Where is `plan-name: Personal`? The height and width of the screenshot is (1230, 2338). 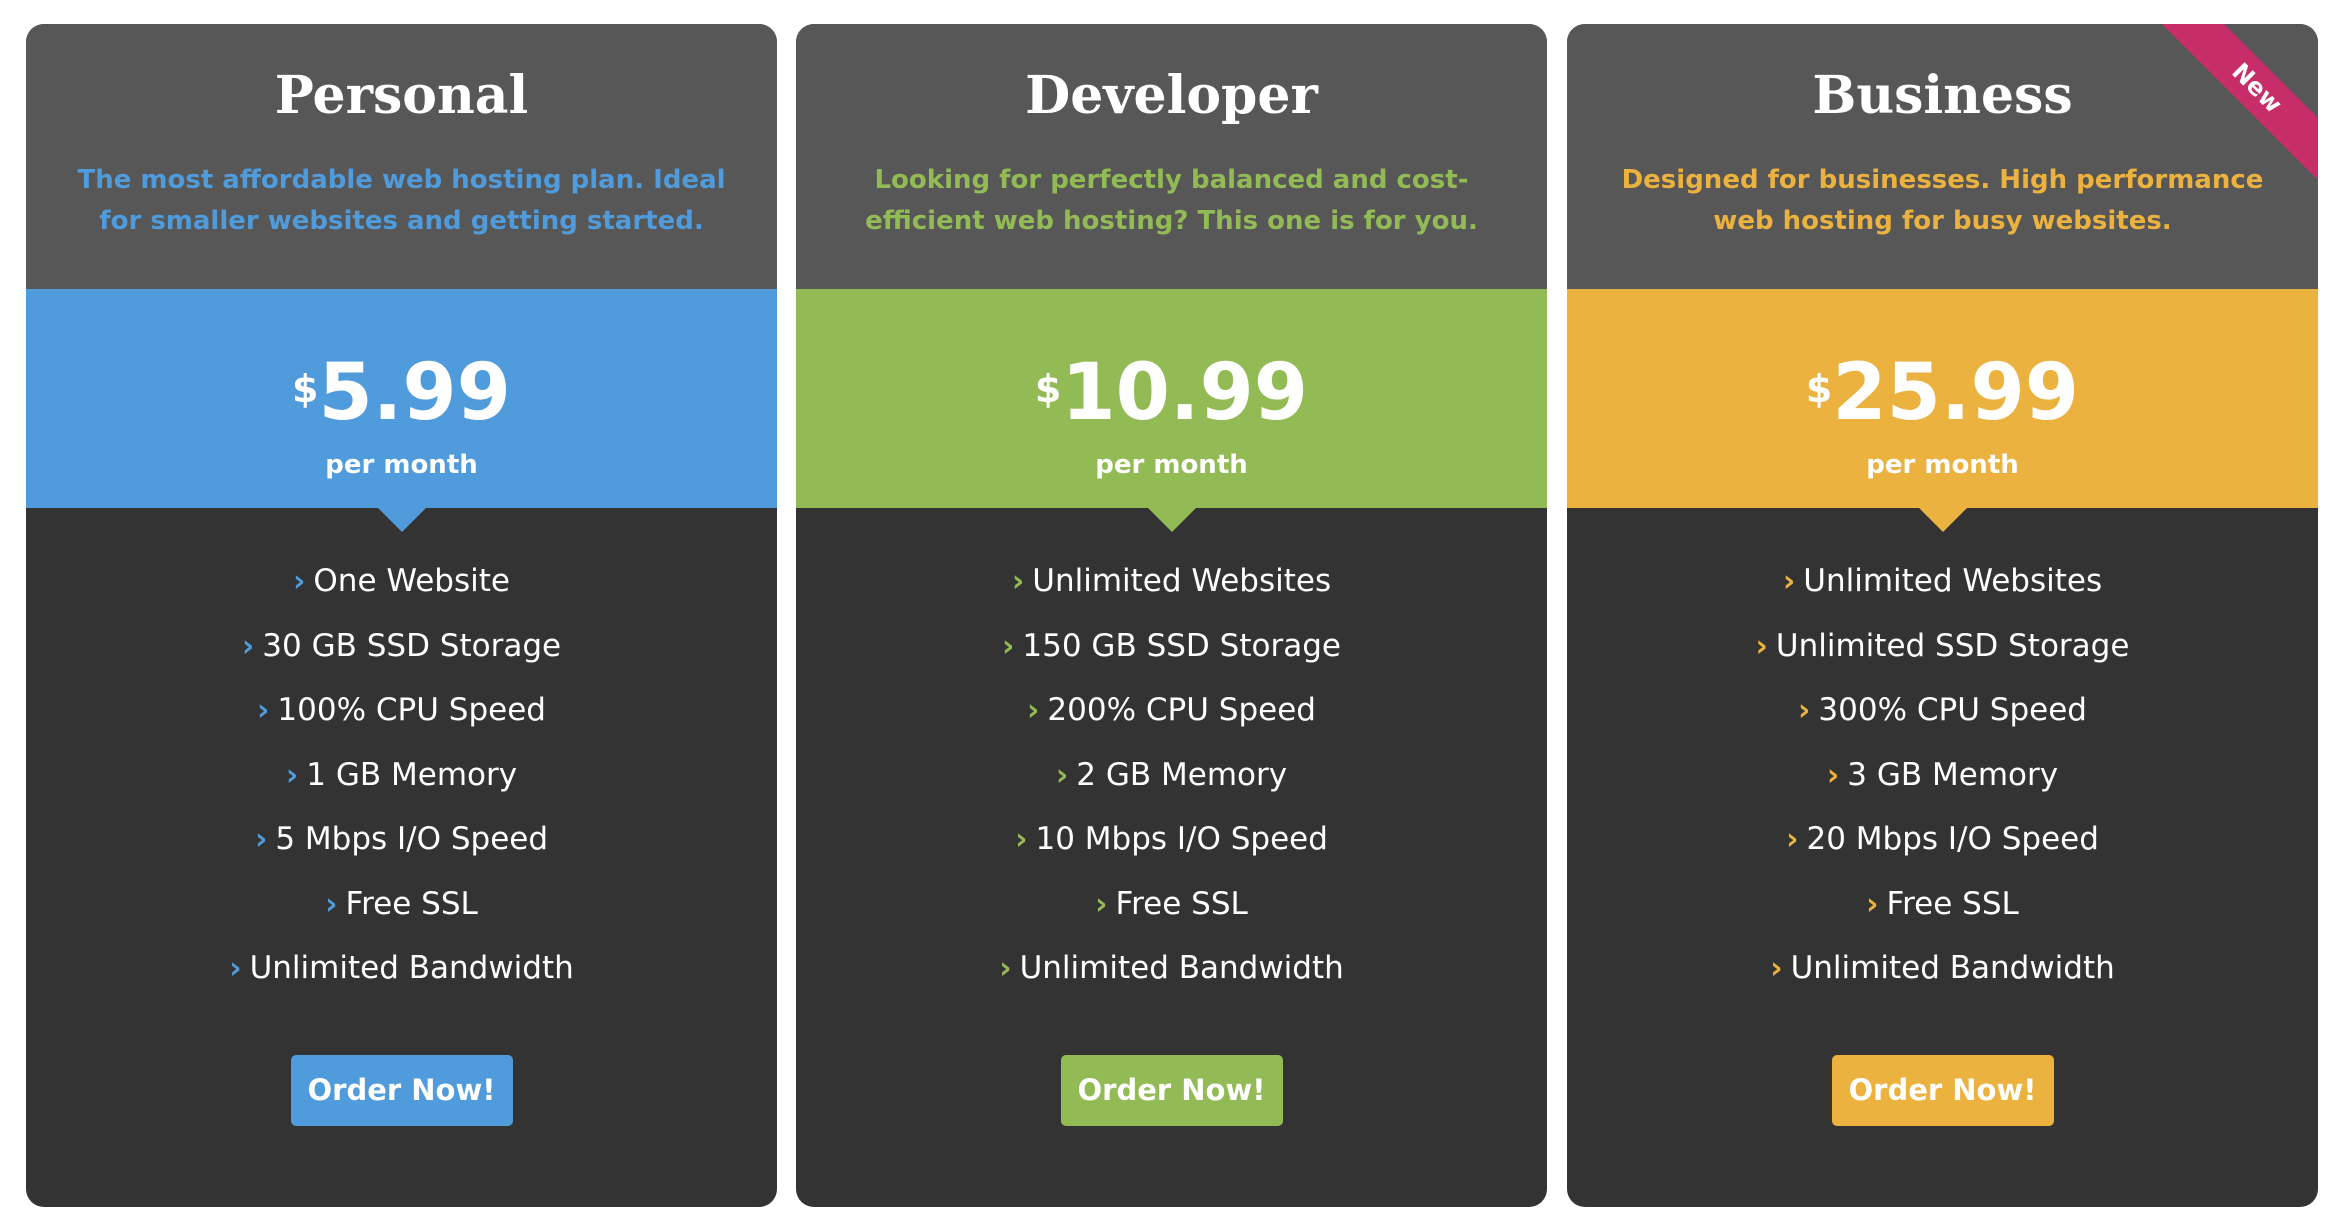 plan-name: Personal is located at coordinates (401, 95).